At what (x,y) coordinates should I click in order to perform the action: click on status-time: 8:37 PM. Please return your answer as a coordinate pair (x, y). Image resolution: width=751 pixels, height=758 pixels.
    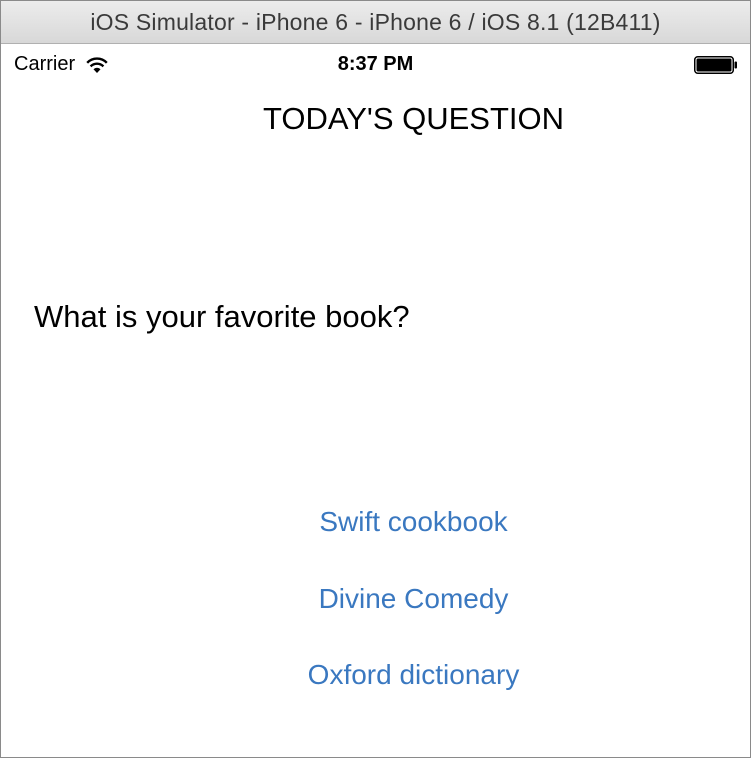
    Looking at the image, I should click on (375, 64).